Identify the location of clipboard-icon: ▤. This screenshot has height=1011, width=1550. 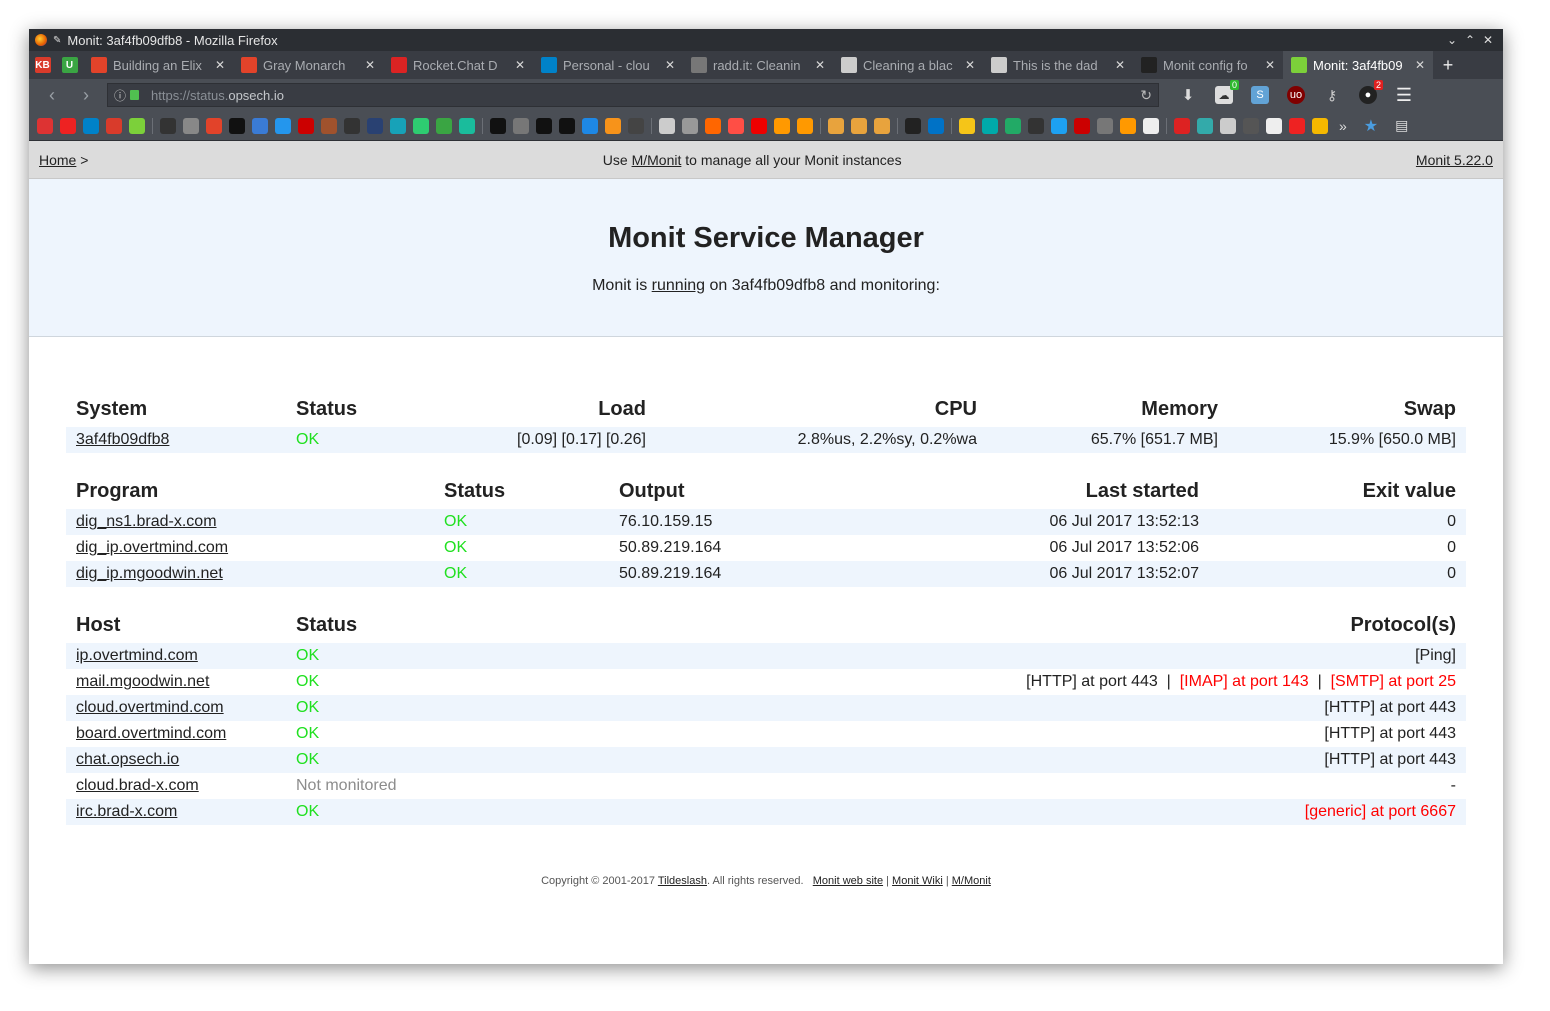
(1401, 125).